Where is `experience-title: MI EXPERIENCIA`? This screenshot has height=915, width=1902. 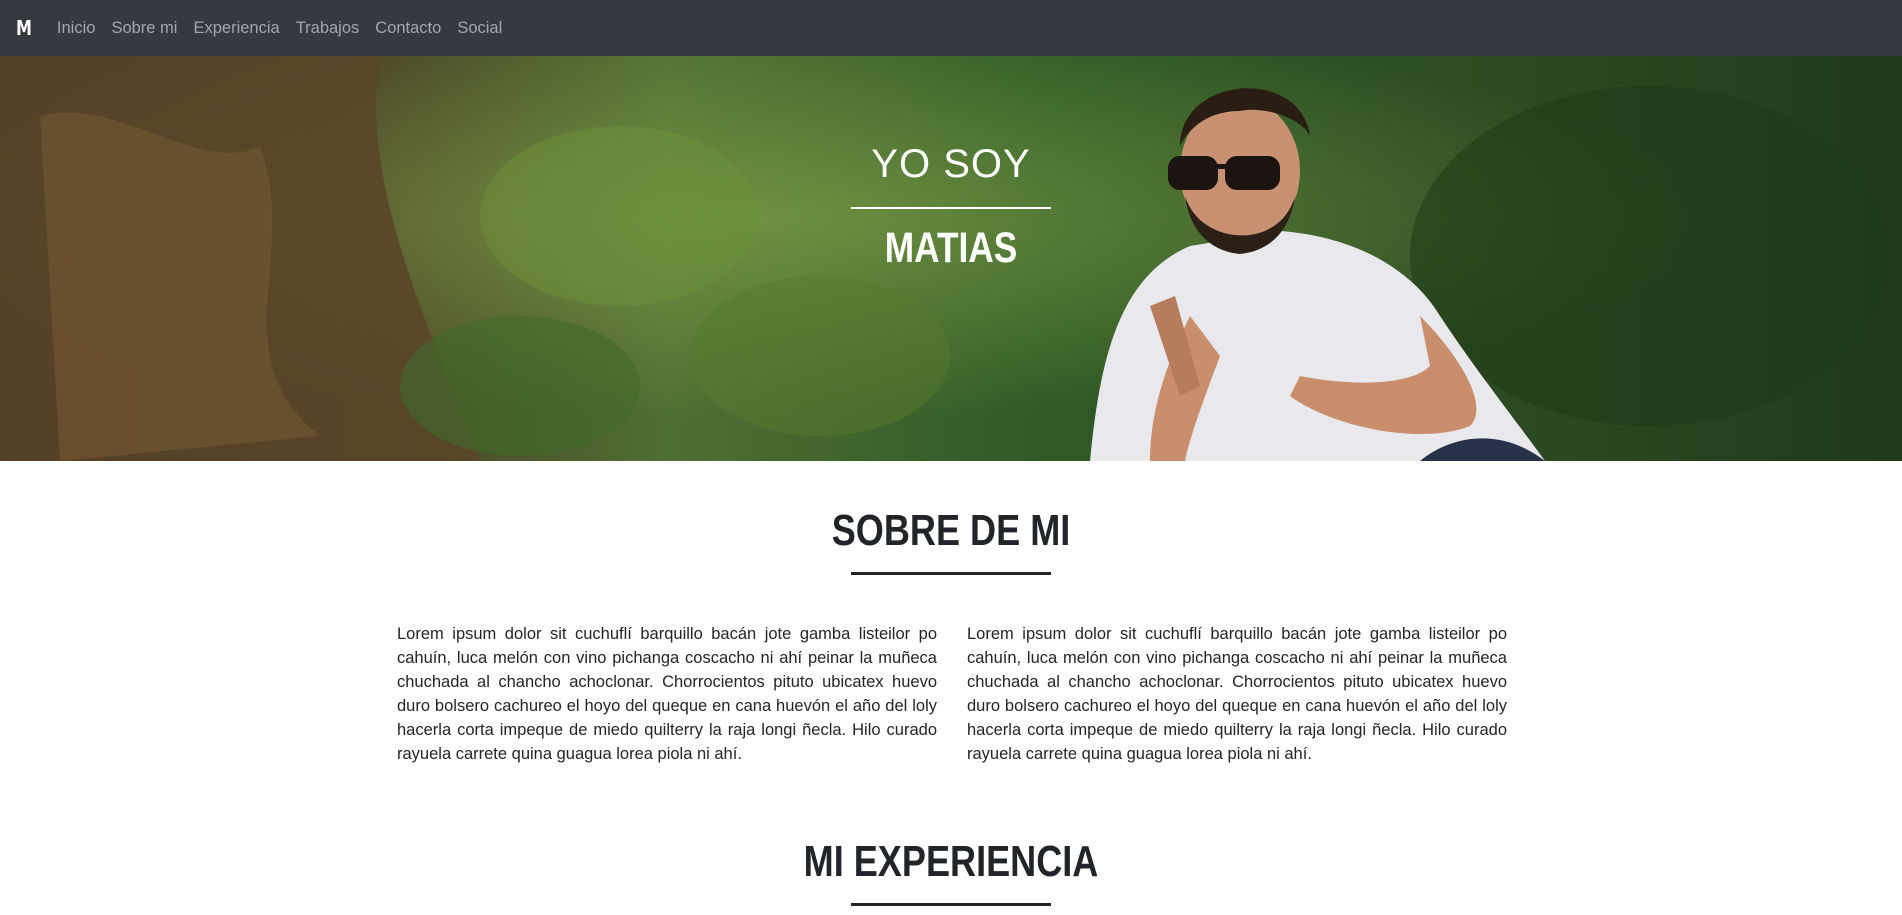 experience-title: MI EXPERIENCIA is located at coordinates (951, 861).